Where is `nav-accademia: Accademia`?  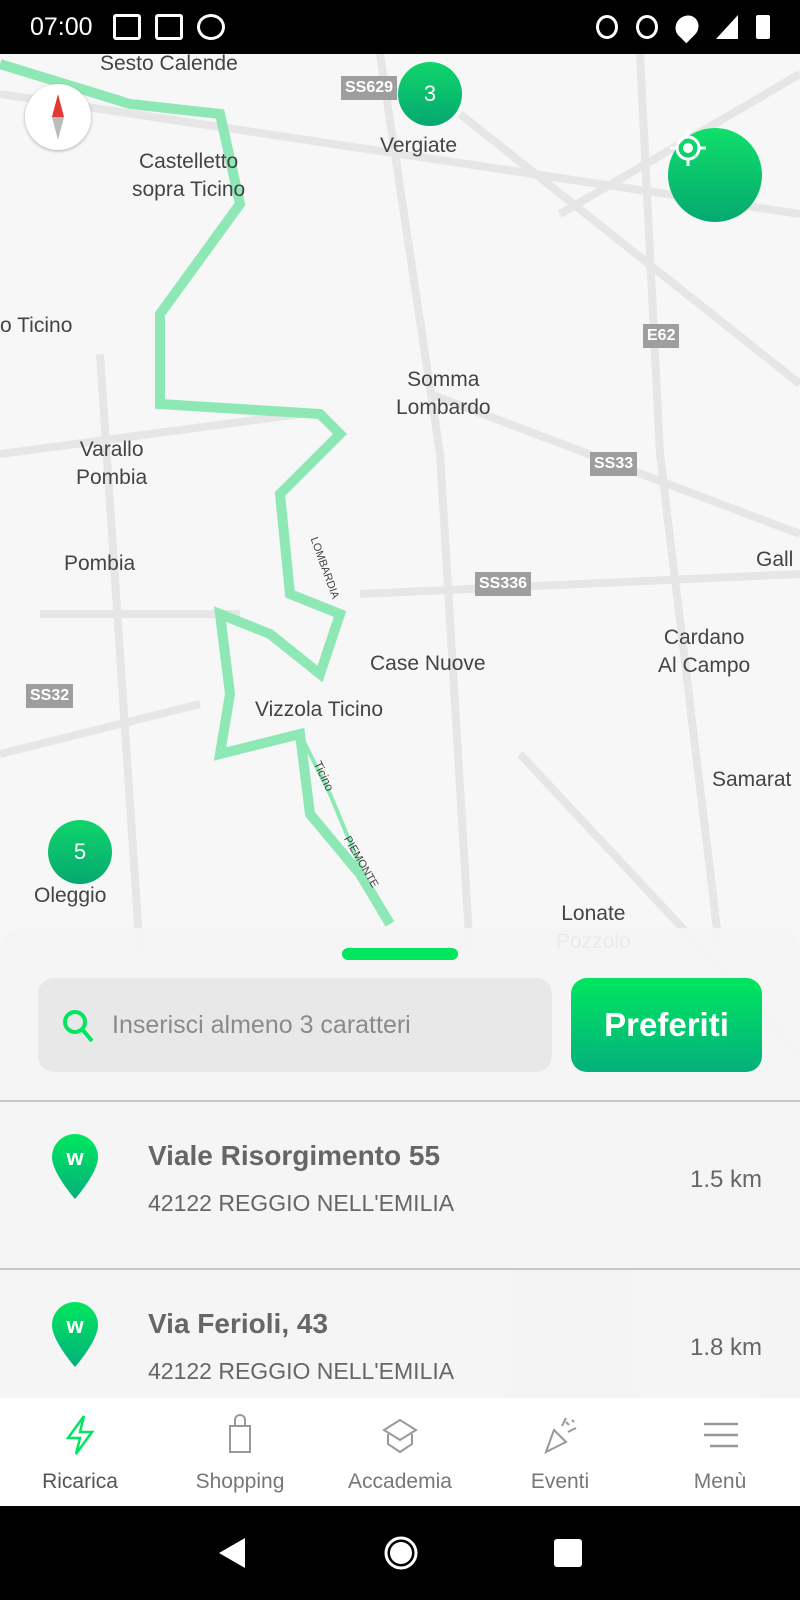 nav-accademia: Accademia is located at coordinates (400, 1452).